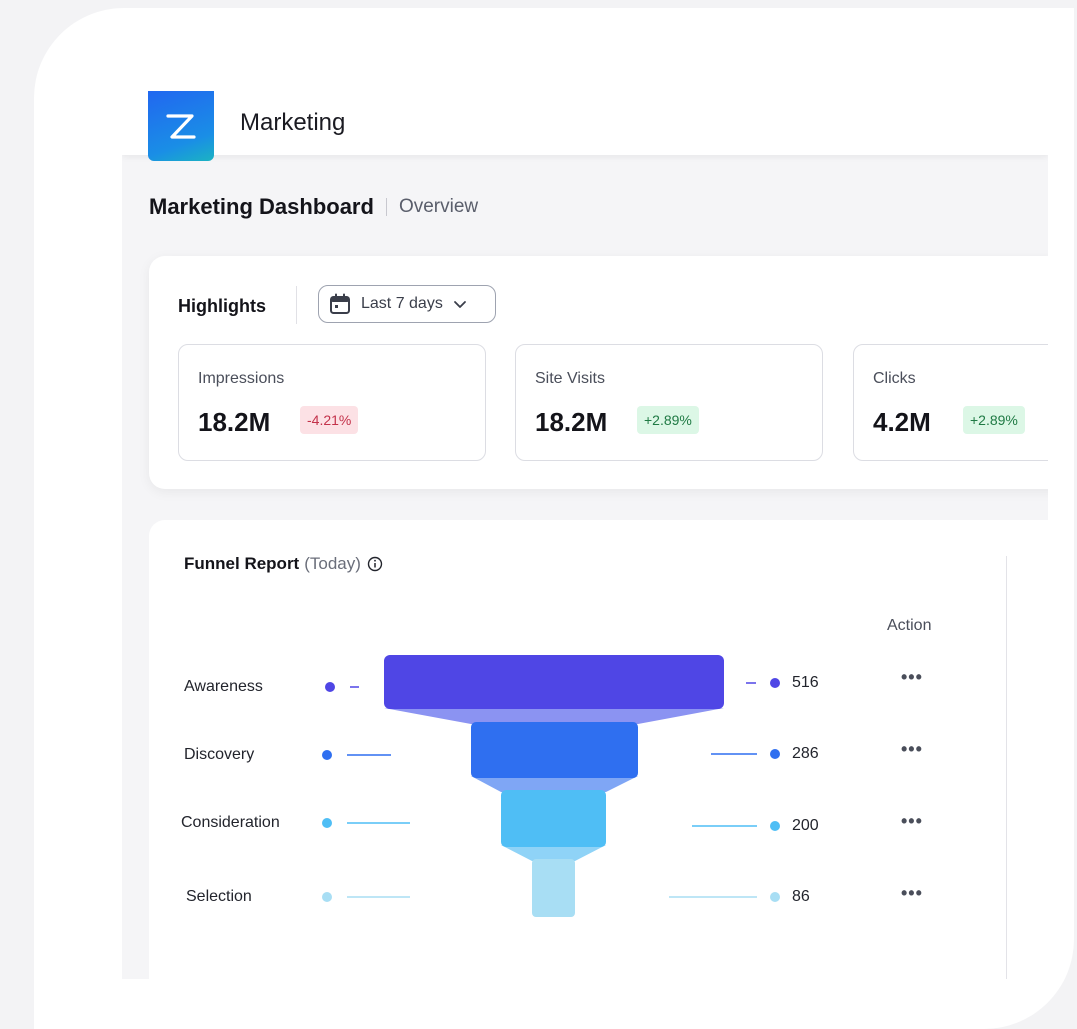 This screenshot has height=1029, width=1077. Describe the element at coordinates (554, 682) in the screenshot. I see `funnel-bar-awareness` at that location.